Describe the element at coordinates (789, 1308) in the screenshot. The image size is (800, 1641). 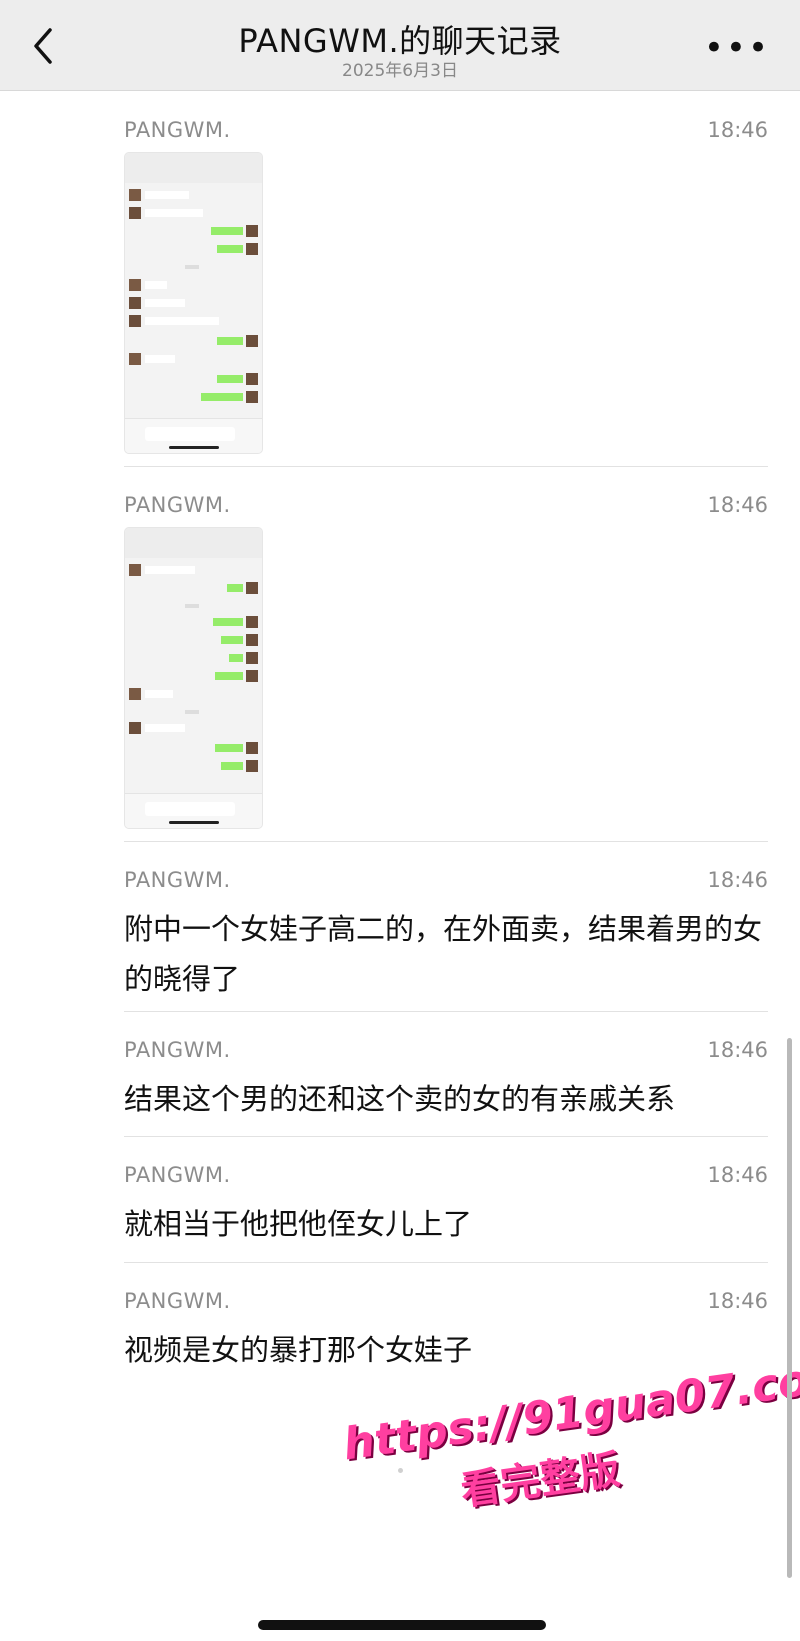
I see `scrollbar` at that location.